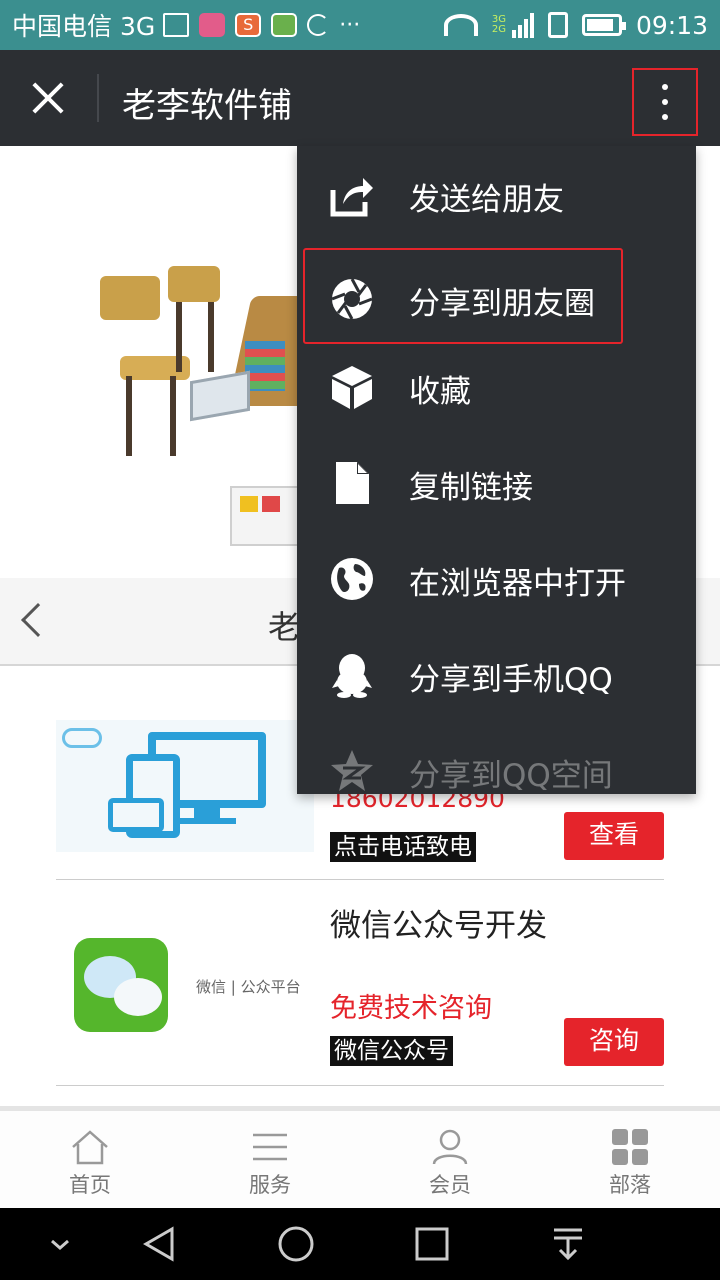 The height and width of the screenshot is (1280, 720). Describe the element at coordinates (517, 584) in the screenshot. I see `menu-item-label: 在浏览器中打开` at that location.